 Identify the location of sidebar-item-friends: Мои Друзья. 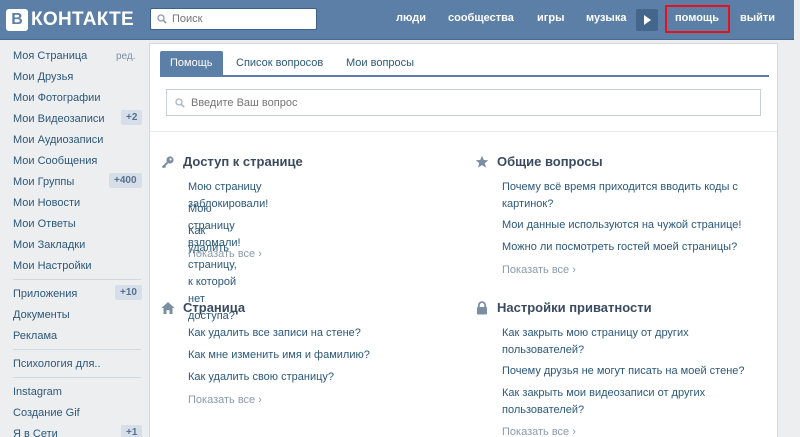
(43, 77).